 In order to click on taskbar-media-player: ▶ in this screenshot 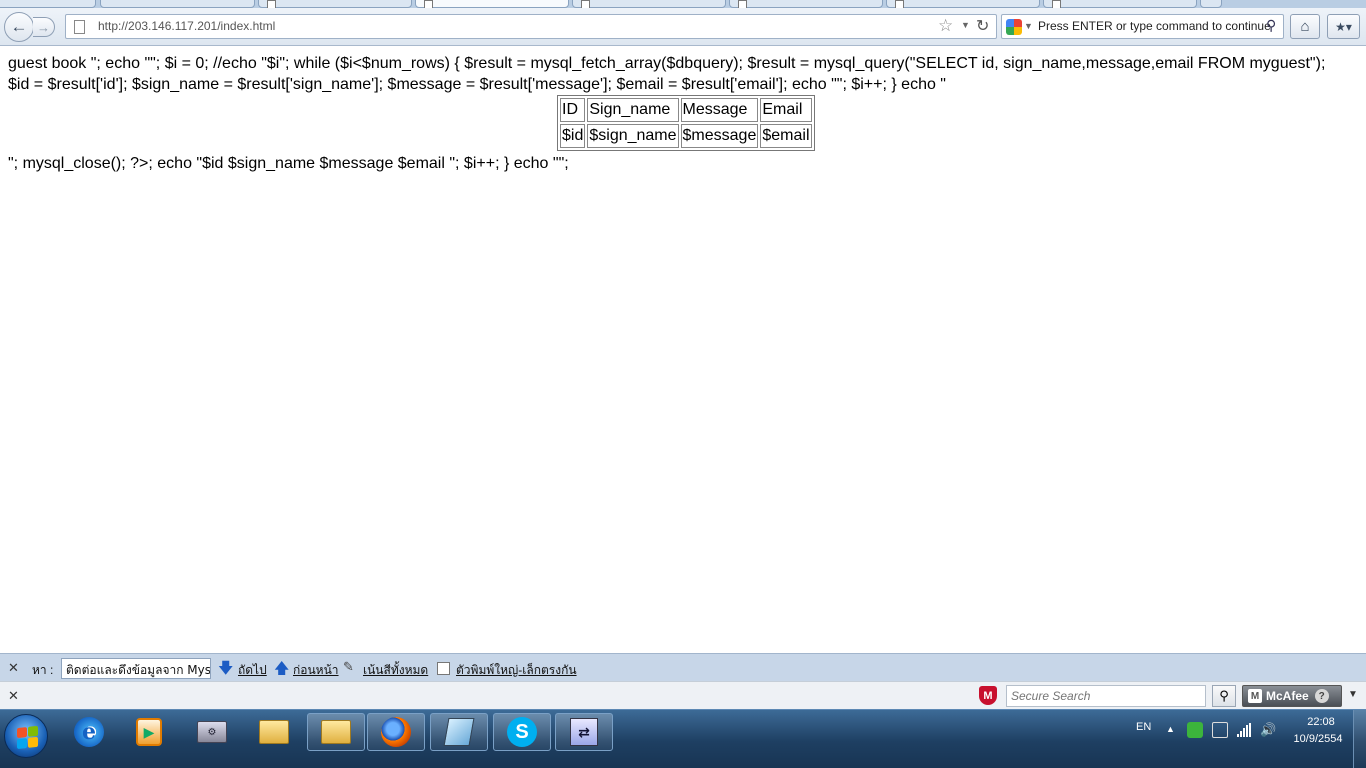, I will do `click(149, 732)`.